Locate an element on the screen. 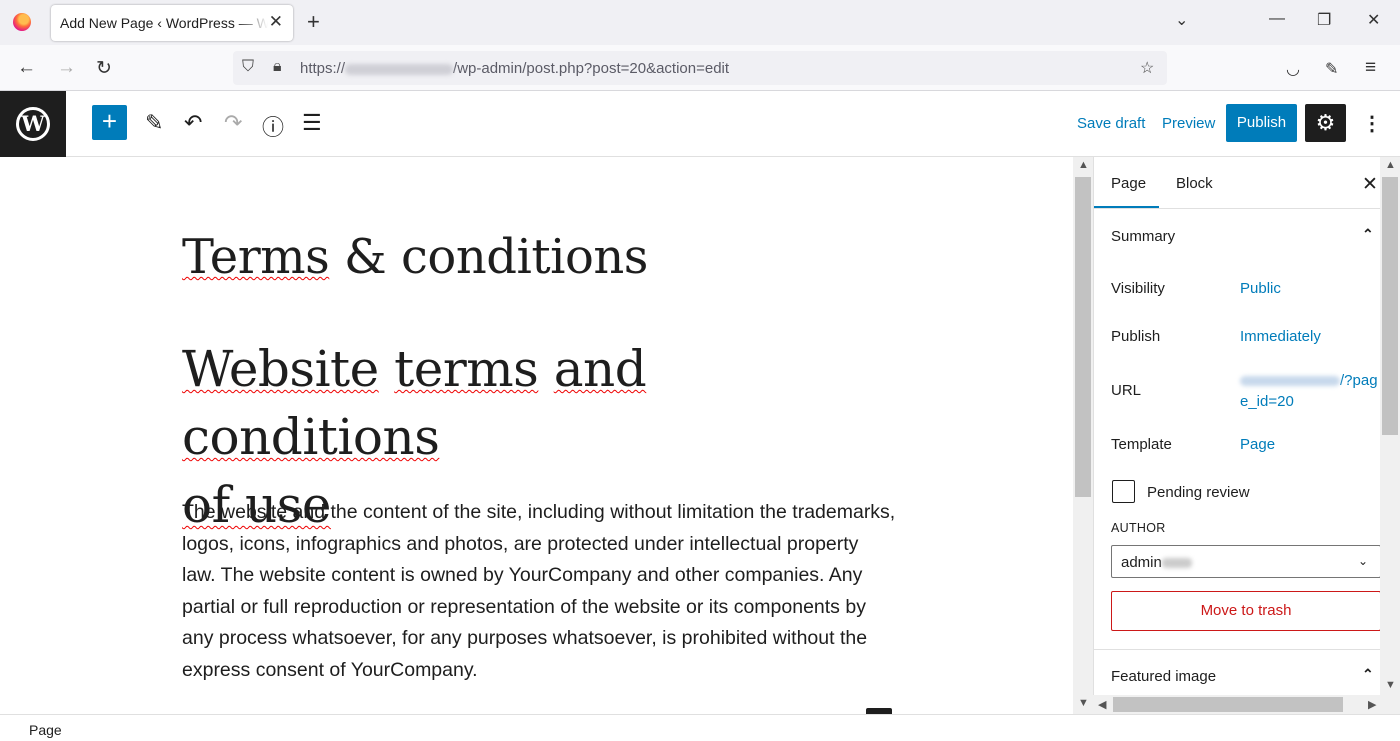 This screenshot has width=1400, height=741. author-redacted is located at coordinates (1176, 563).